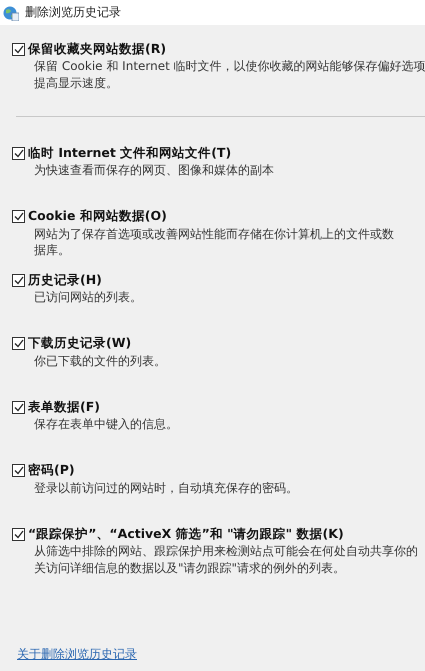  I want to click on option-description: 提高显示速度。, so click(76, 82).